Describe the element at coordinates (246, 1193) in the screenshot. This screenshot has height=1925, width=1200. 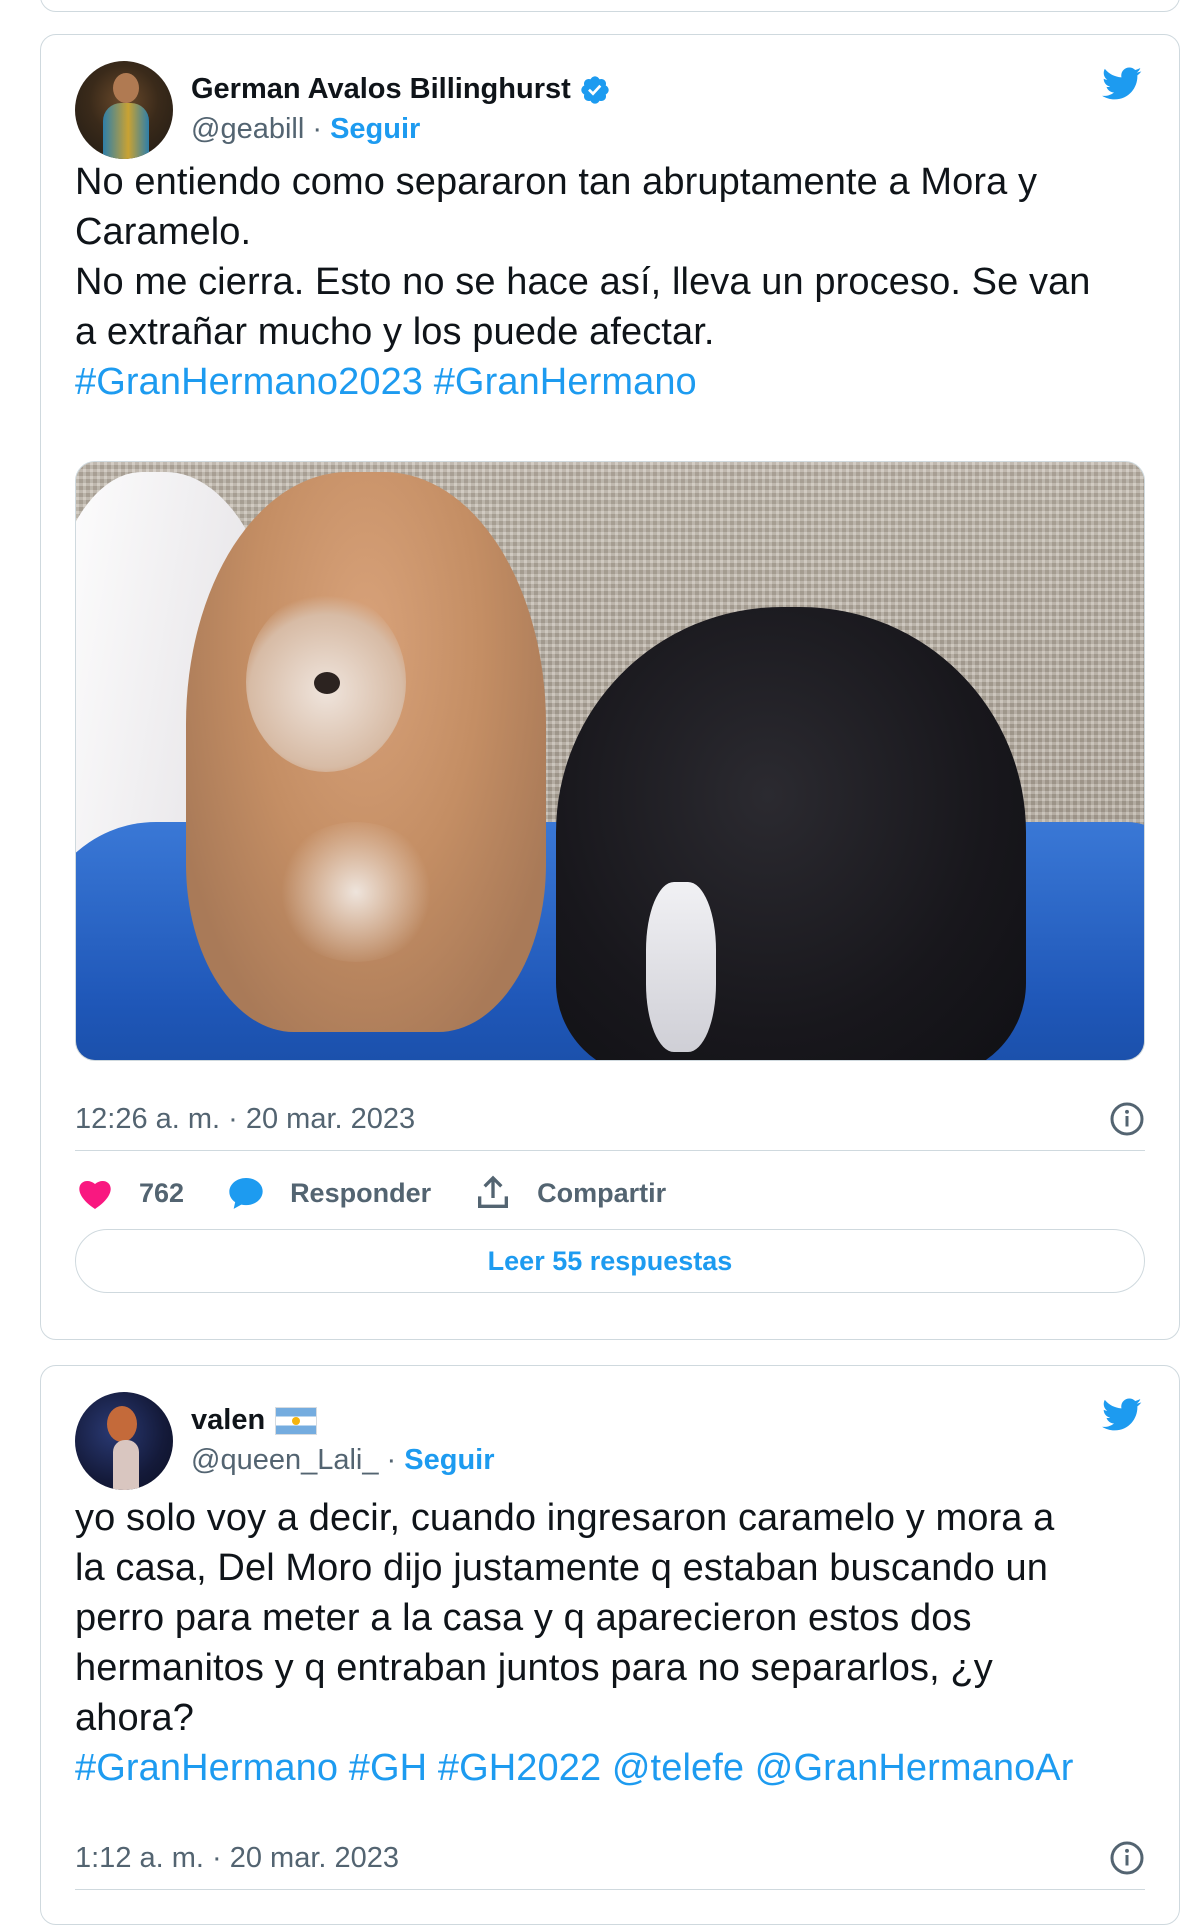
I see `reply-bubble-icon` at that location.